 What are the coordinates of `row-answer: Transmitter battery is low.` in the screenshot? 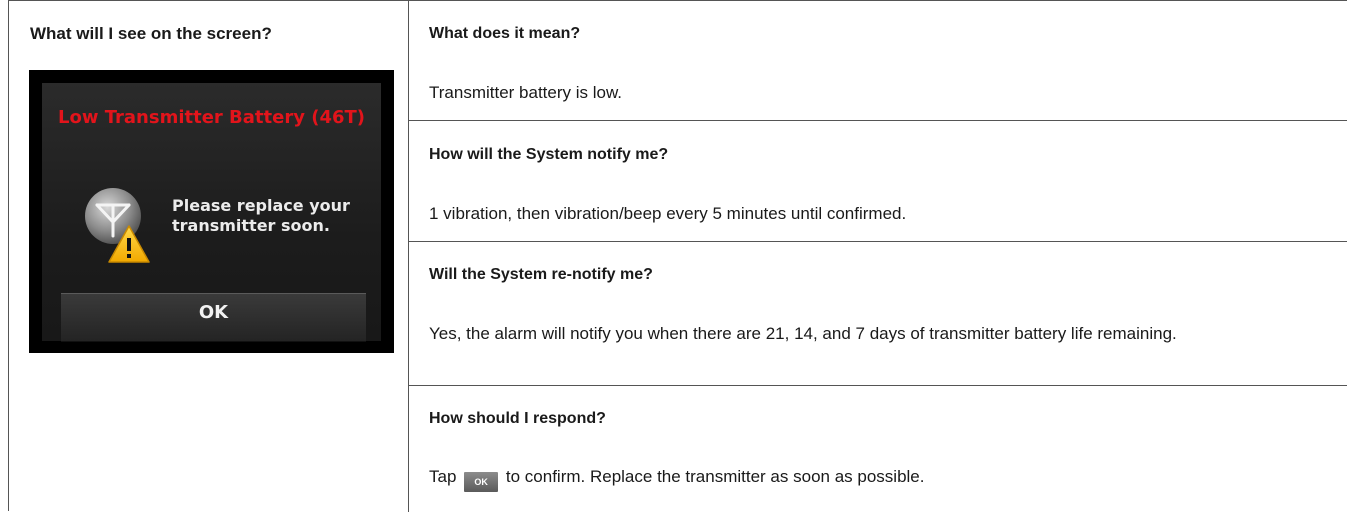 It's located at (526, 92).